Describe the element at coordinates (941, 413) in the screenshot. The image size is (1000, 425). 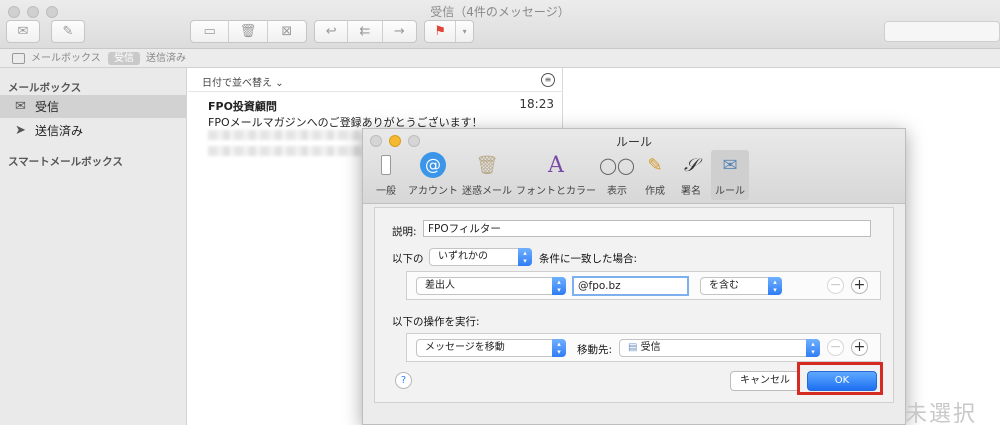
I see `watermark-text: 未選択` at that location.